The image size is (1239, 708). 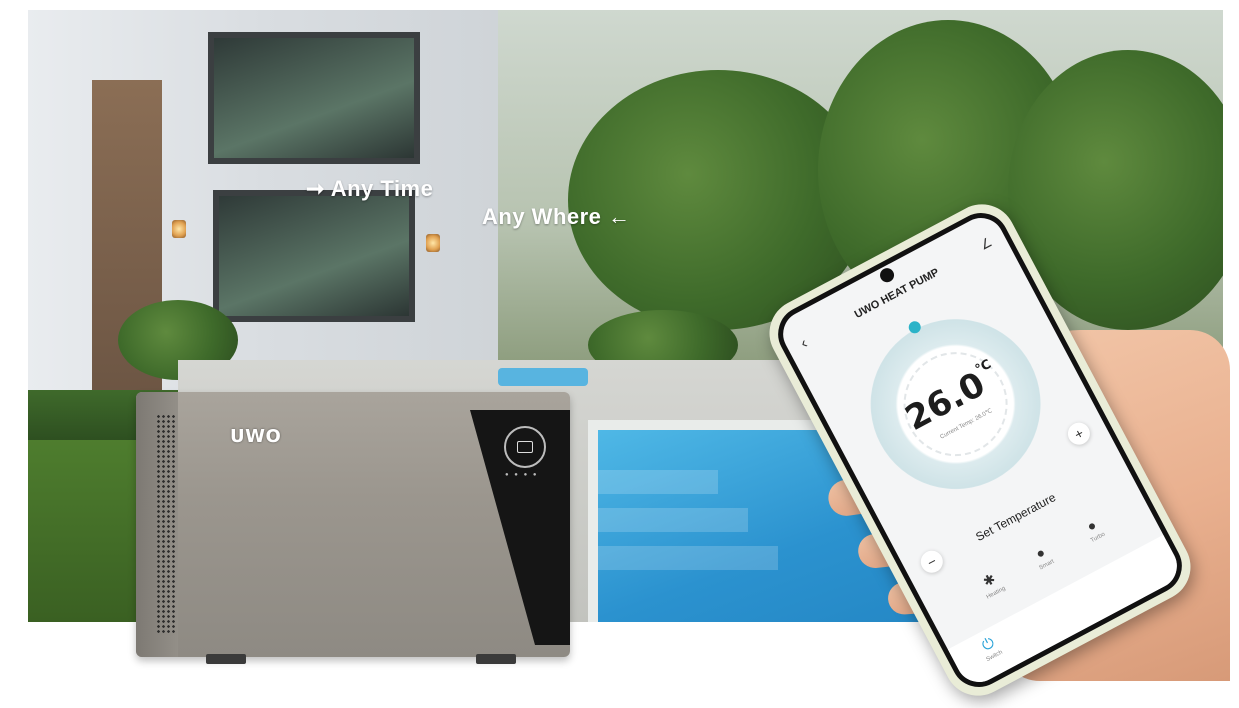 What do you see at coordinates (556, 216) in the screenshot?
I see `headline-any-where: Any Where ←` at bounding box center [556, 216].